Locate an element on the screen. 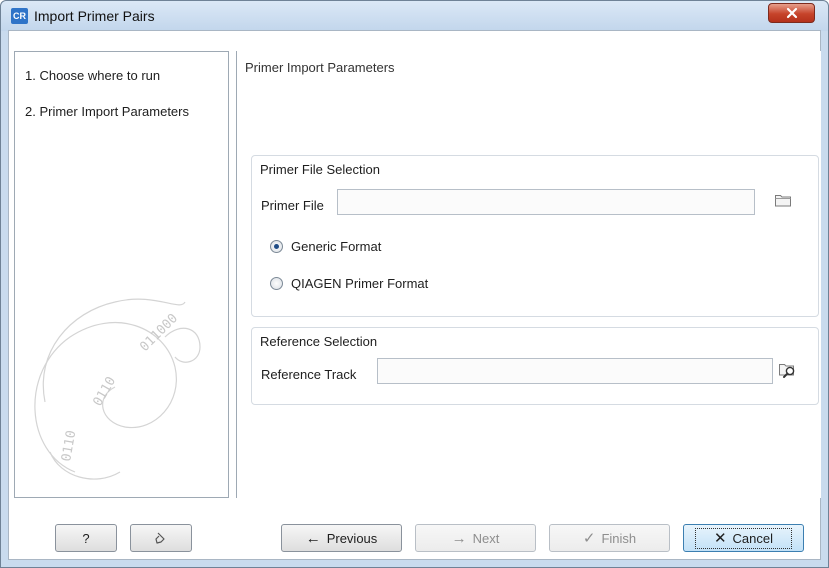 The height and width of the screenshot is (568, 829). reference-track-browse-button is located at coordinates (789, 372).